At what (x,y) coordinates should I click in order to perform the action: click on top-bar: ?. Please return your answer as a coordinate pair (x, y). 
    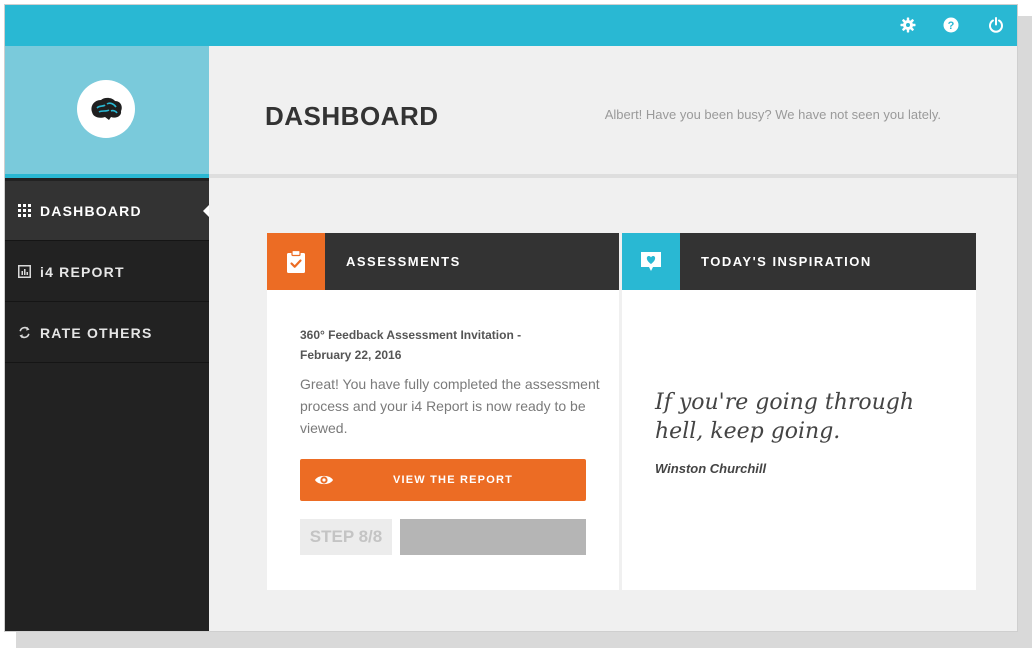
    Looking at the image, I should click on (511, 25).